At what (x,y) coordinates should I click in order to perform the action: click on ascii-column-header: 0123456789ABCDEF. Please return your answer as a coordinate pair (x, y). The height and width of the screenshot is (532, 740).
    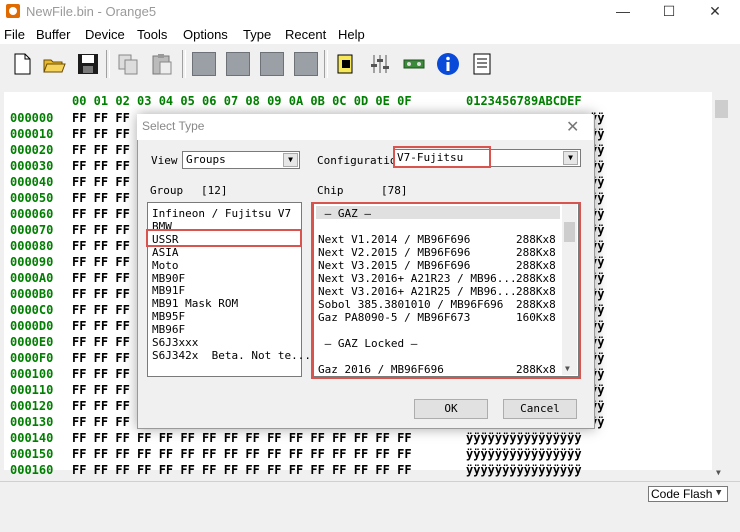
    Looking at the image, I should click on (524, 101).